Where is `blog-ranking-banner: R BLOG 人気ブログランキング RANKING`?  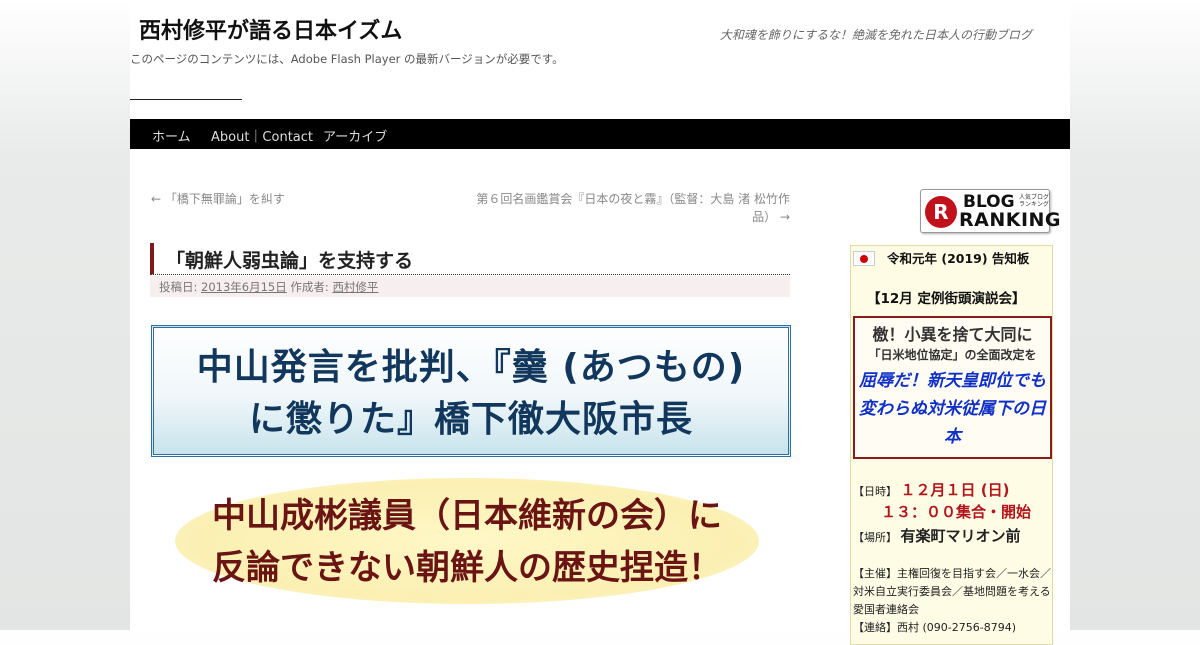
blog-ranking-banner: R BLOG 人気ブログランキング RANKING is located at coordinates (990, 211).